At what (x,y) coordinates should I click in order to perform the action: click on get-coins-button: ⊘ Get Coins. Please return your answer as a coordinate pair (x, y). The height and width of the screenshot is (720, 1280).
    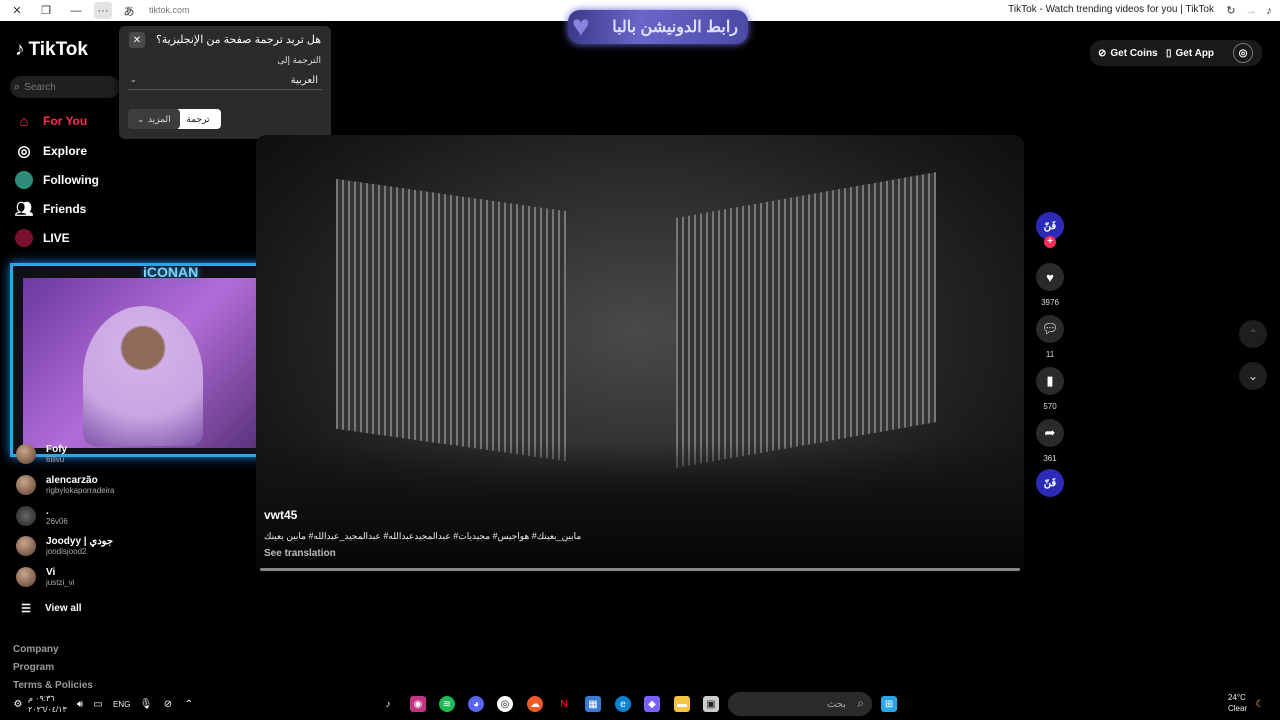
    Looking at the image, I should click on (1128, 53).